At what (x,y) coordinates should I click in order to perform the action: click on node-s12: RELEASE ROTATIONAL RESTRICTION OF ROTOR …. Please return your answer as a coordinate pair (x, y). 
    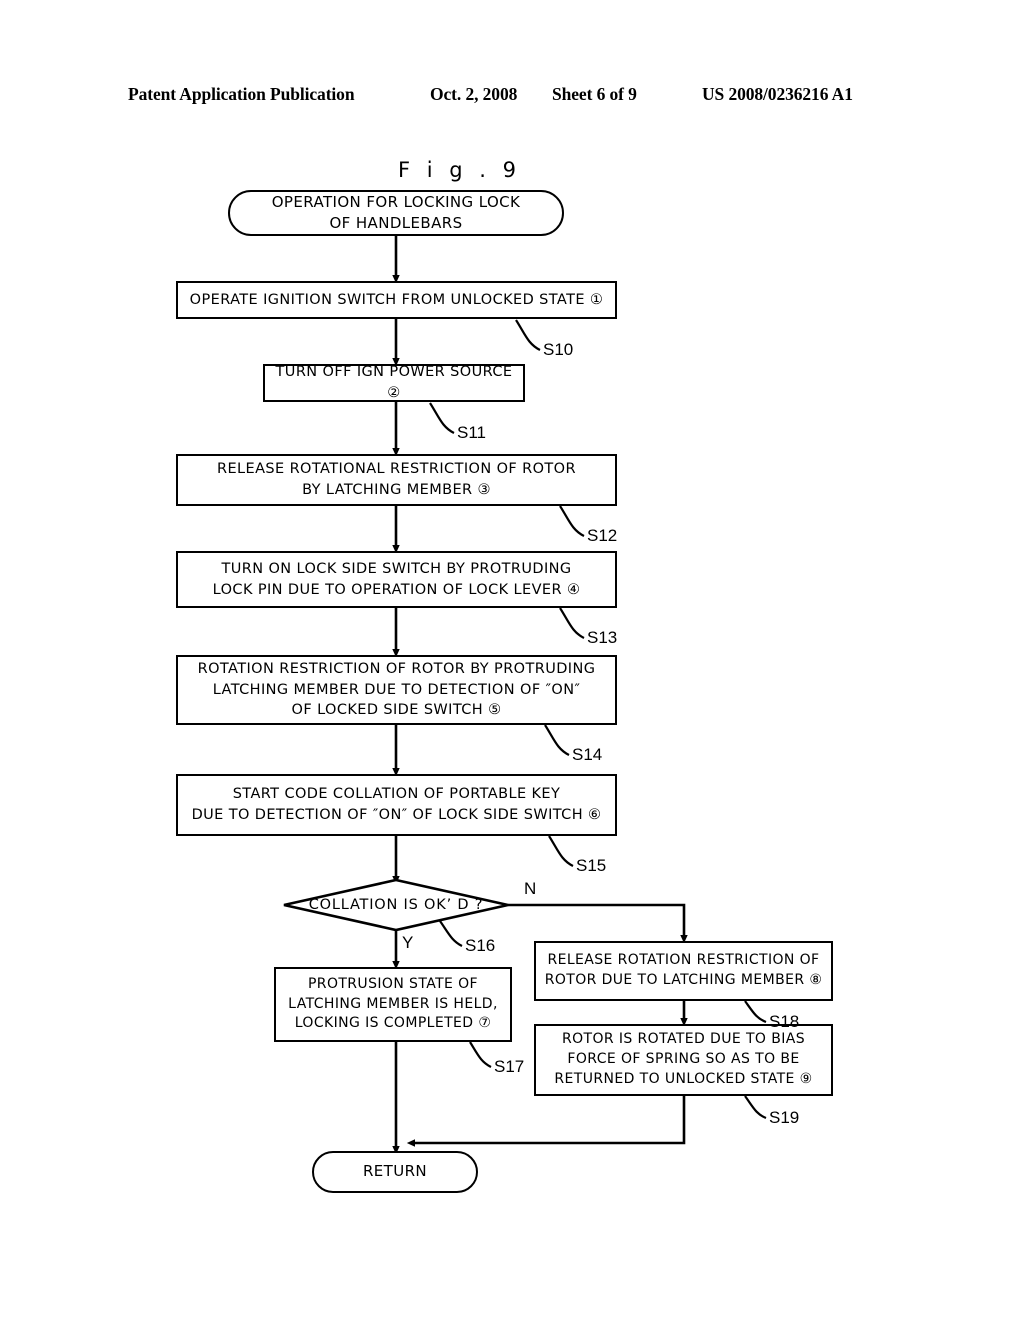
    Looking at the image, I should click on (396, 480).